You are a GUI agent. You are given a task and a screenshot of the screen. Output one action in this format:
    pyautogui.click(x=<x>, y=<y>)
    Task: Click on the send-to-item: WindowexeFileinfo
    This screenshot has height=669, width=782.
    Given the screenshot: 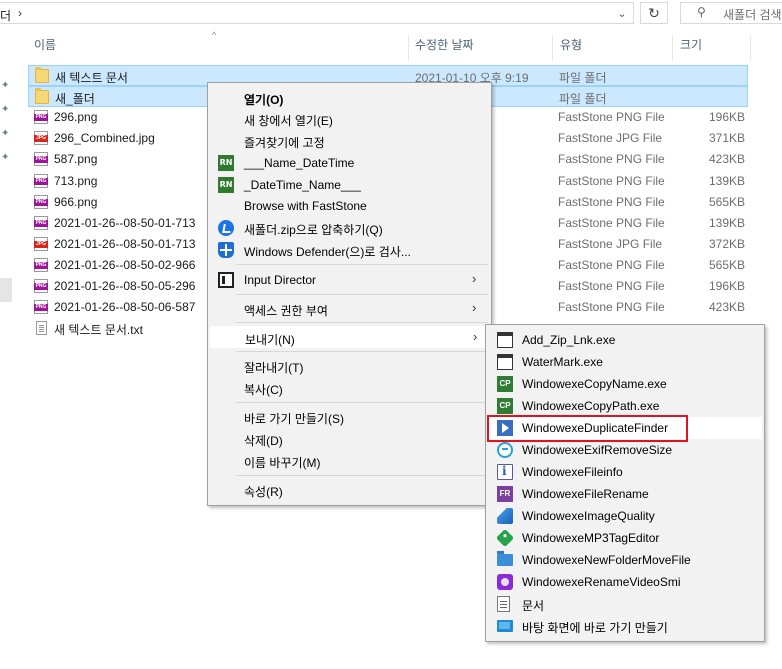 What is the action you would take?
    pyautogui.click(x=625, y=472)
    